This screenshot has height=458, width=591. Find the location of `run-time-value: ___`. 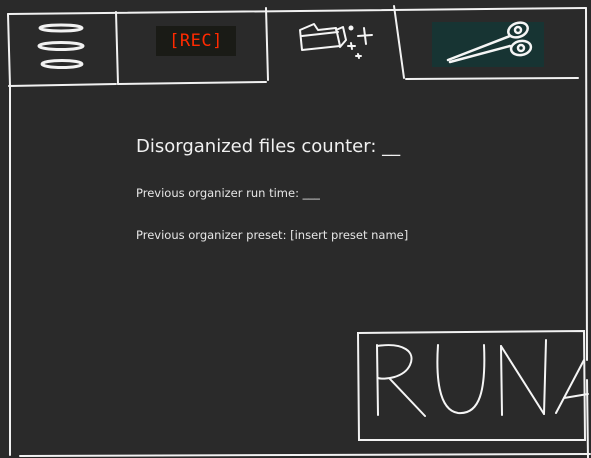

run-time-value: ___ is located at coordinates (311, 193).